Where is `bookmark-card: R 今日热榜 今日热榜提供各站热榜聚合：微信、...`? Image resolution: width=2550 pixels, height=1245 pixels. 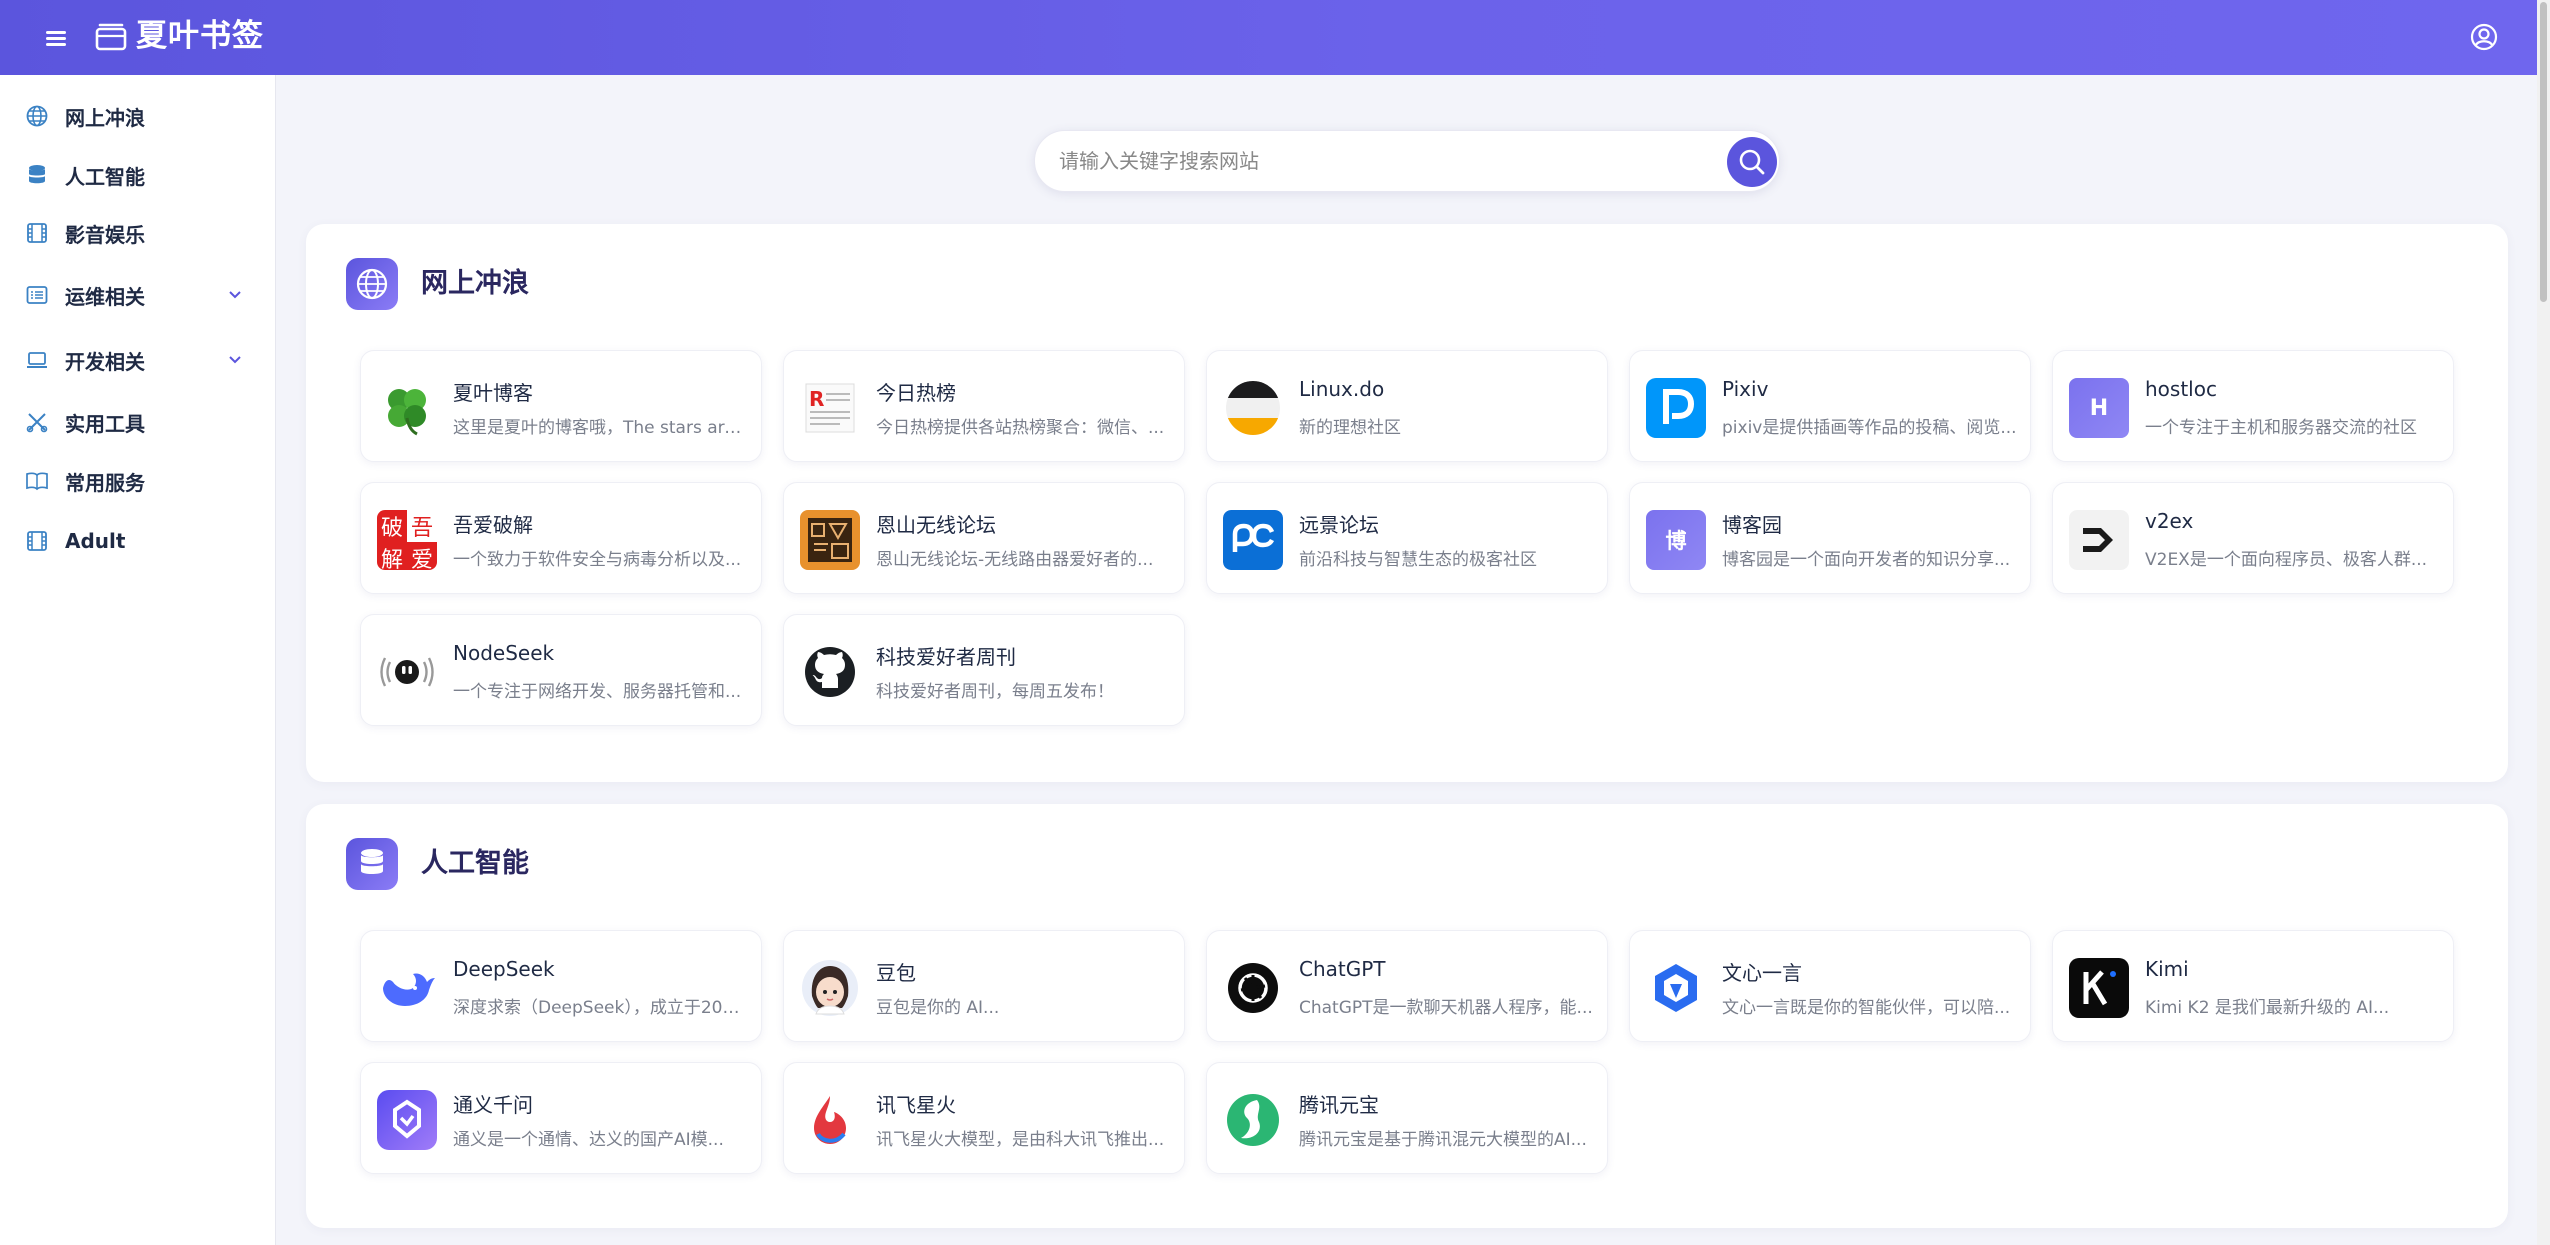
bookmark-card: R 今日热榜 今日热榜提供各站热榜聚合：微信、... is located at coordinates (984, 406).